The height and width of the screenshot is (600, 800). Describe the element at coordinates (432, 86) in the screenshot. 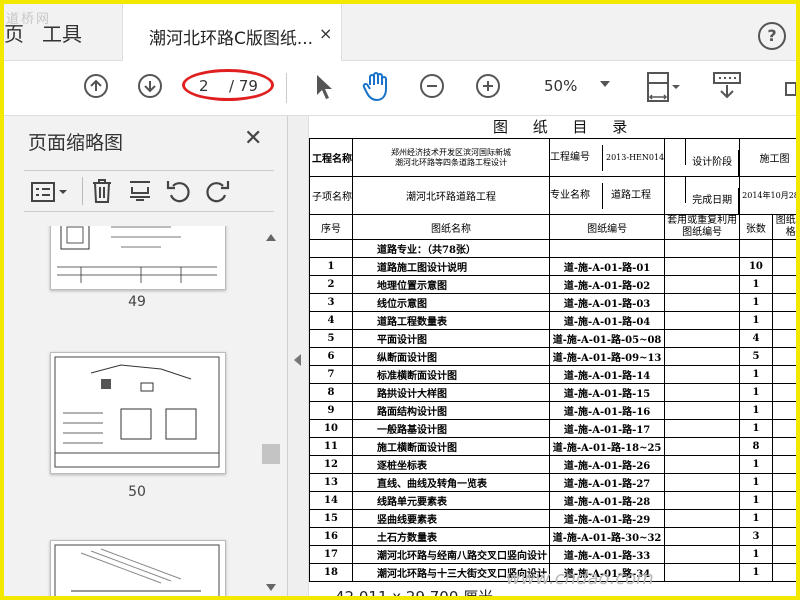

I see `zoom-out-icon` at that location.